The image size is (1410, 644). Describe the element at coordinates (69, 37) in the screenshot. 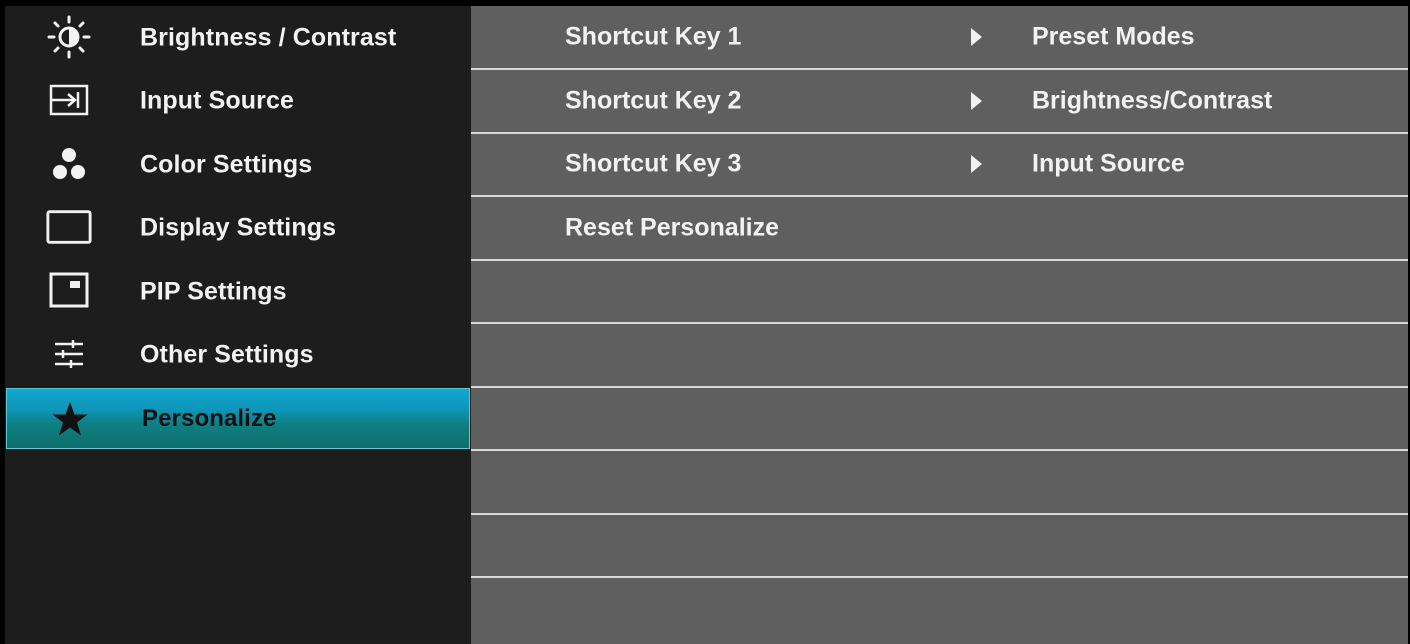

I see `brightness-icon` at that location.